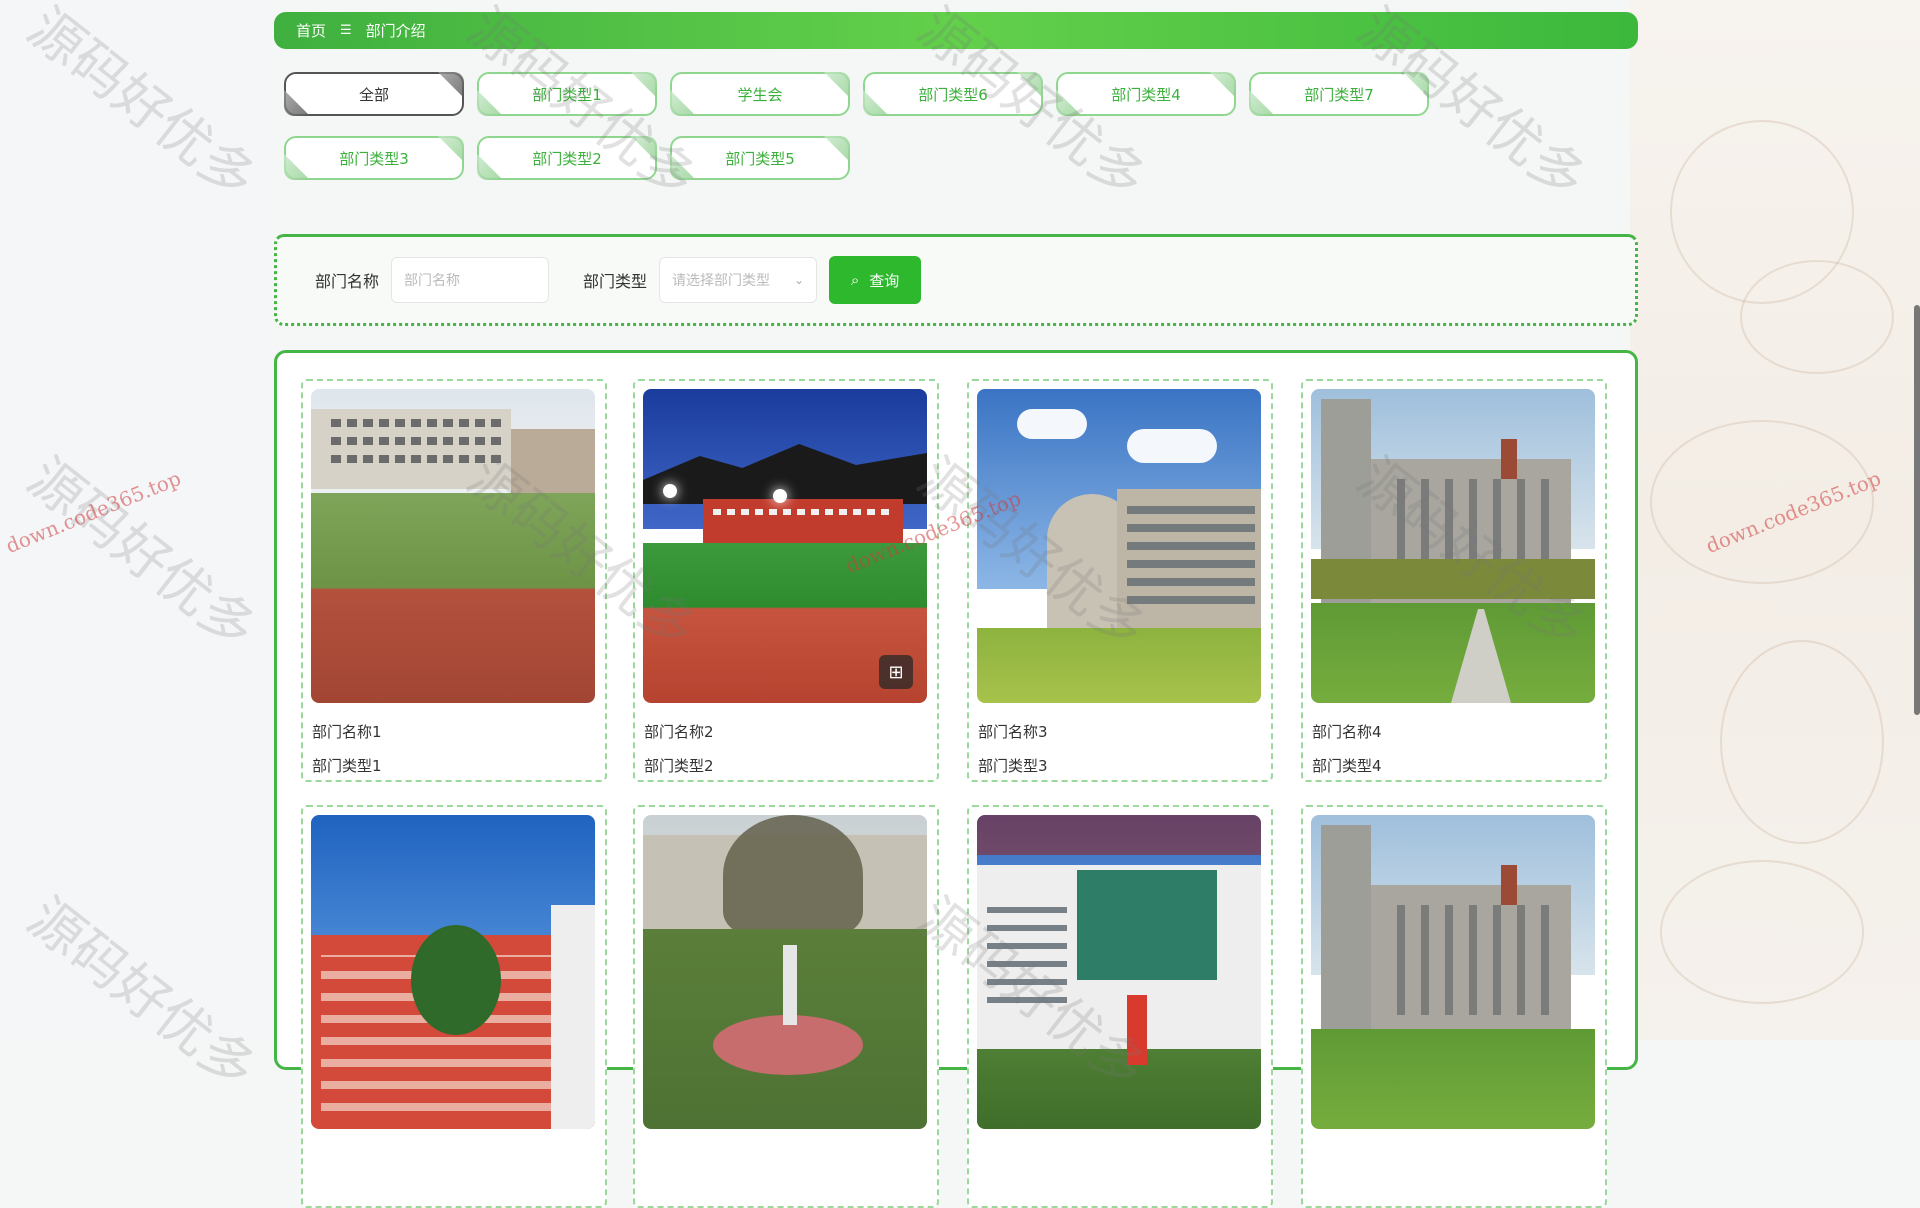 Image resolution: width=1920 pixels, height=1208 pixels. Describe the element at coordinates (884, 280) in the screenshot. I see `search-button-label: 查询` at that location.